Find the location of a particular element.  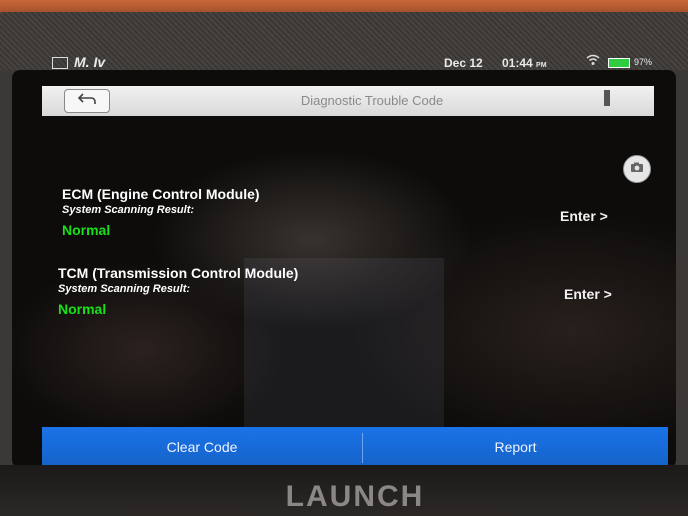

wifi-icon is located at coordinates (593, 61).